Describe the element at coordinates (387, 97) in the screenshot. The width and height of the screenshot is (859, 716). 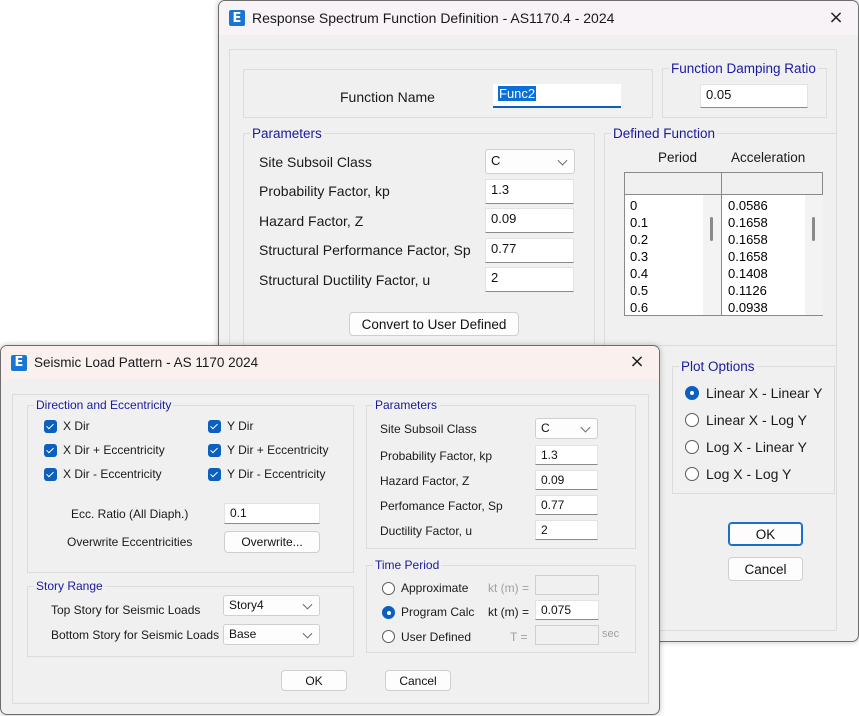
I see `function-name-label: Function Name` at that location.